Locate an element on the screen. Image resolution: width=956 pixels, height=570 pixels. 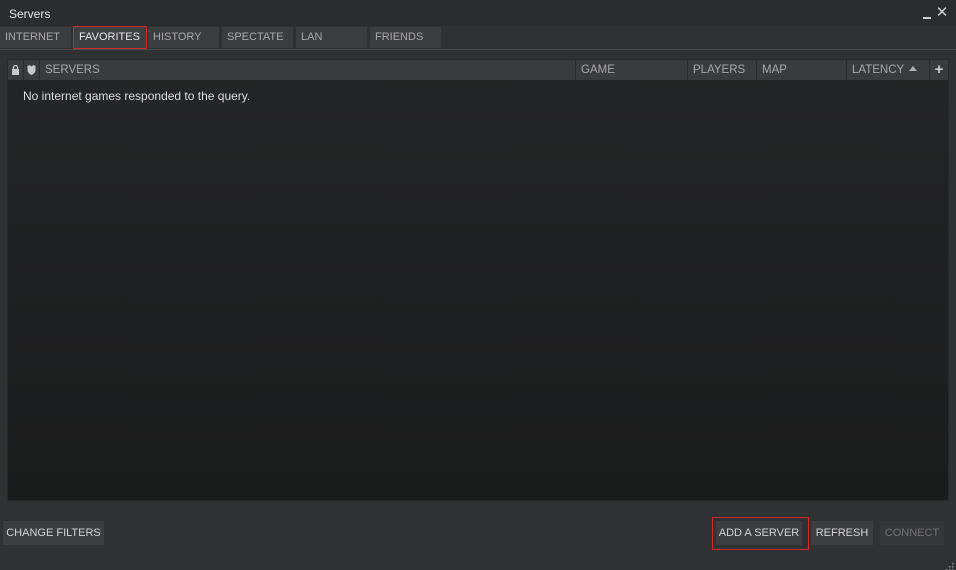
tab-favorites: FAVORITES is located at coordinates (110, 37).